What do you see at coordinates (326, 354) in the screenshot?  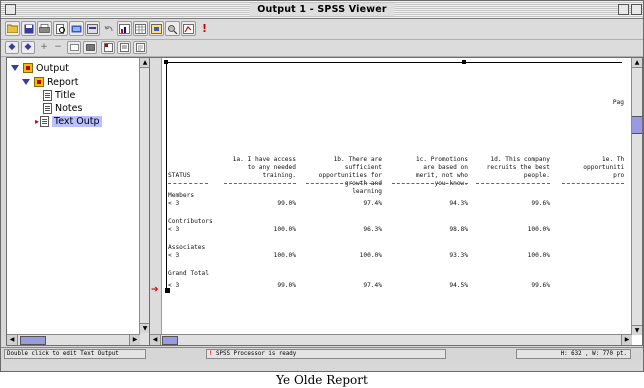 I see `processor-status: ! SPSS Processor is ready` at bounding box center [326, 354].